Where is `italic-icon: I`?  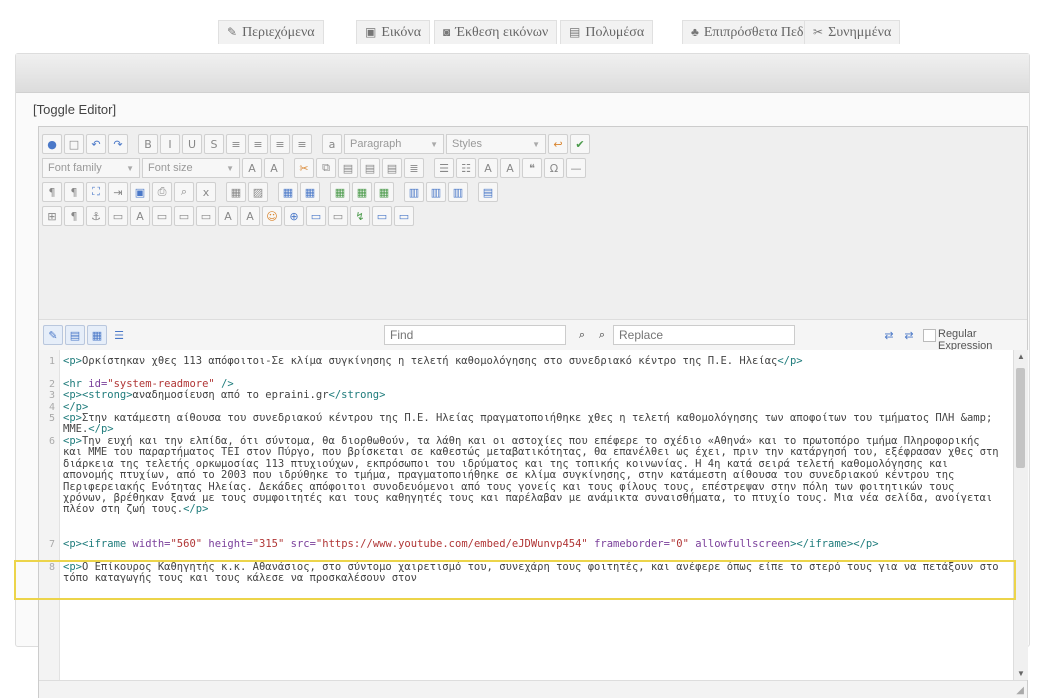
italic-icon: I is located at coordinates (170, 144).